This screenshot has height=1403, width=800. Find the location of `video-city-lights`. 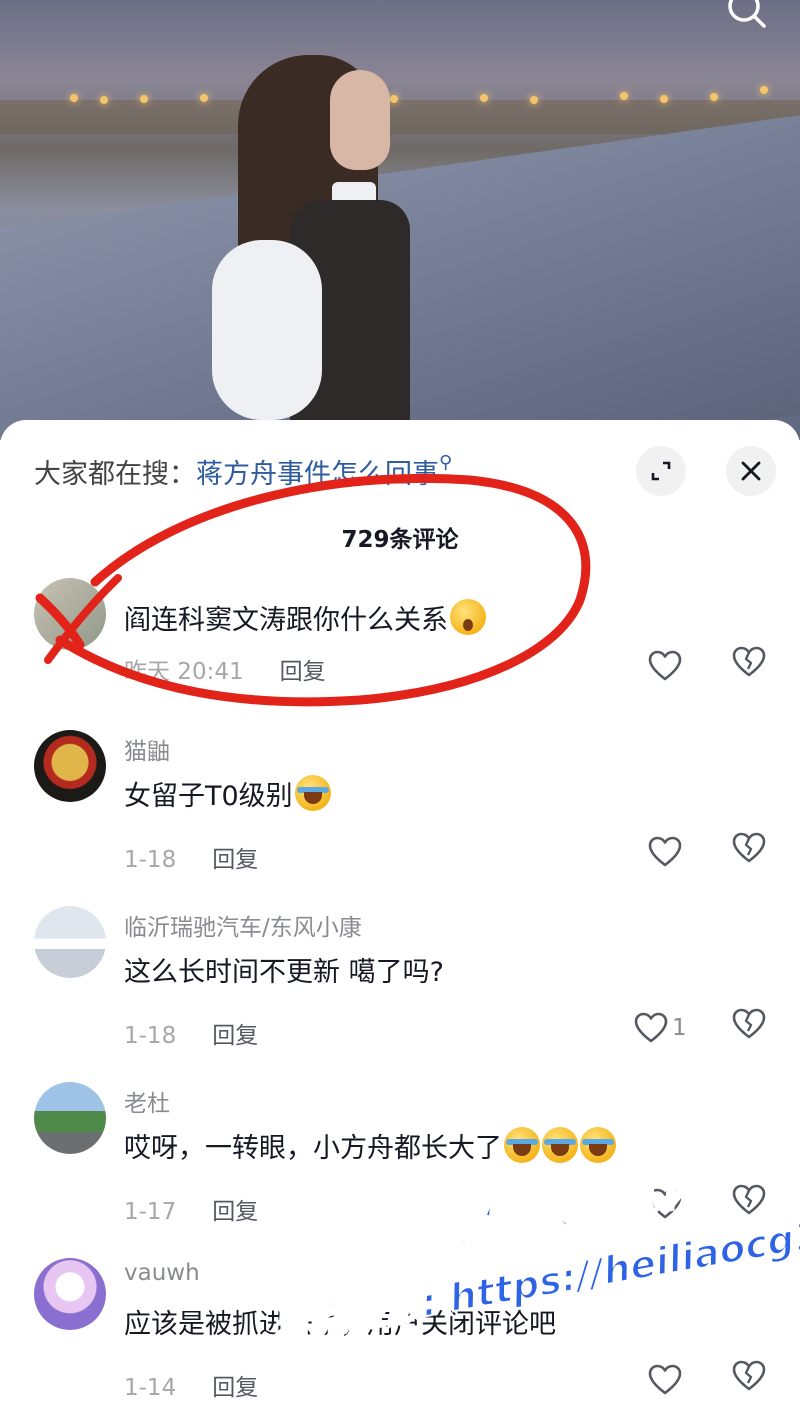

video-city-lights is located at coordinates (430, 96).